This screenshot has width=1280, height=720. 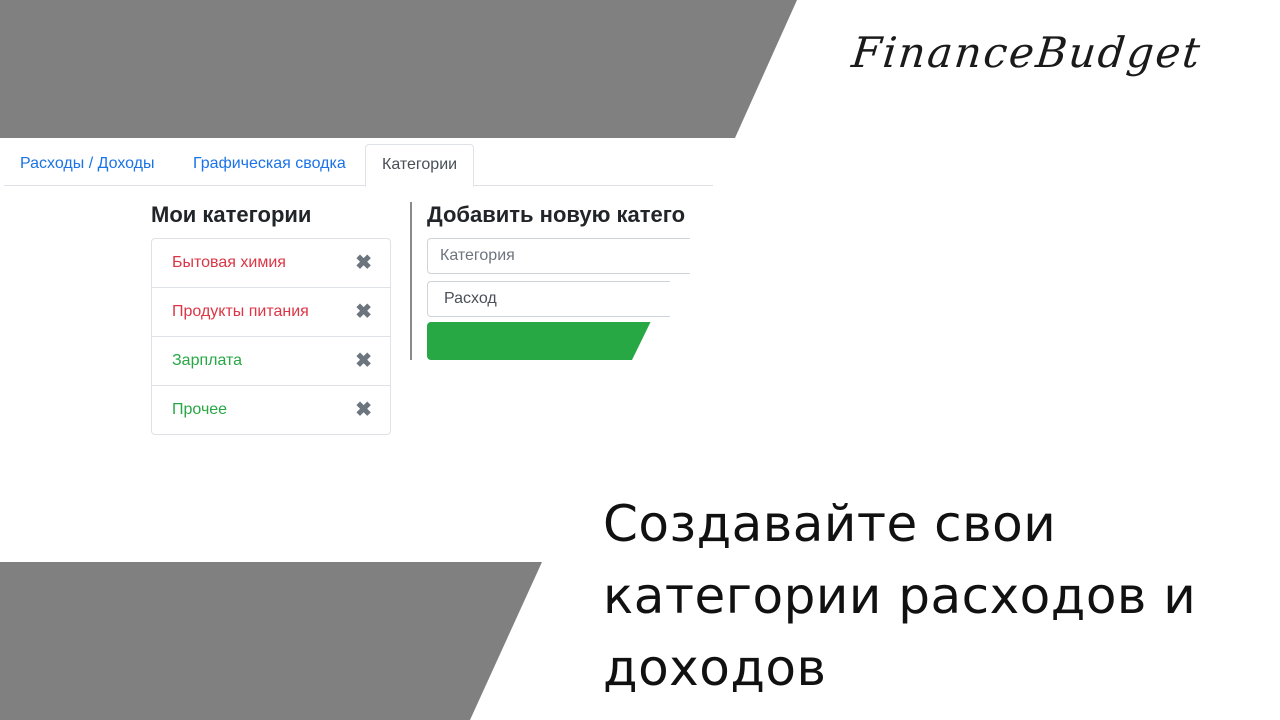 What do you see at coordinates (269, 161) in the screenshot?
I see `tab-chart-summary: Графическая сводка` at bounding box center [269, 161].